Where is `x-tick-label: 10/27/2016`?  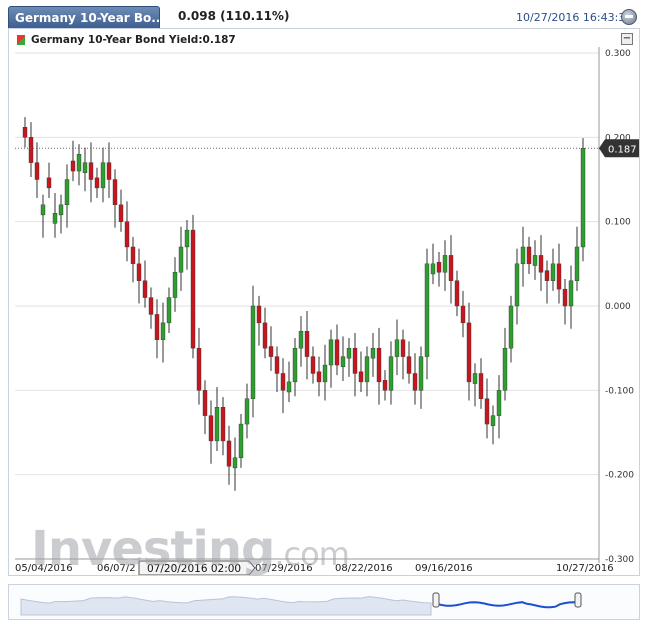
x-tick-label: 10/27/2016 is located at coordinates (585, 568).